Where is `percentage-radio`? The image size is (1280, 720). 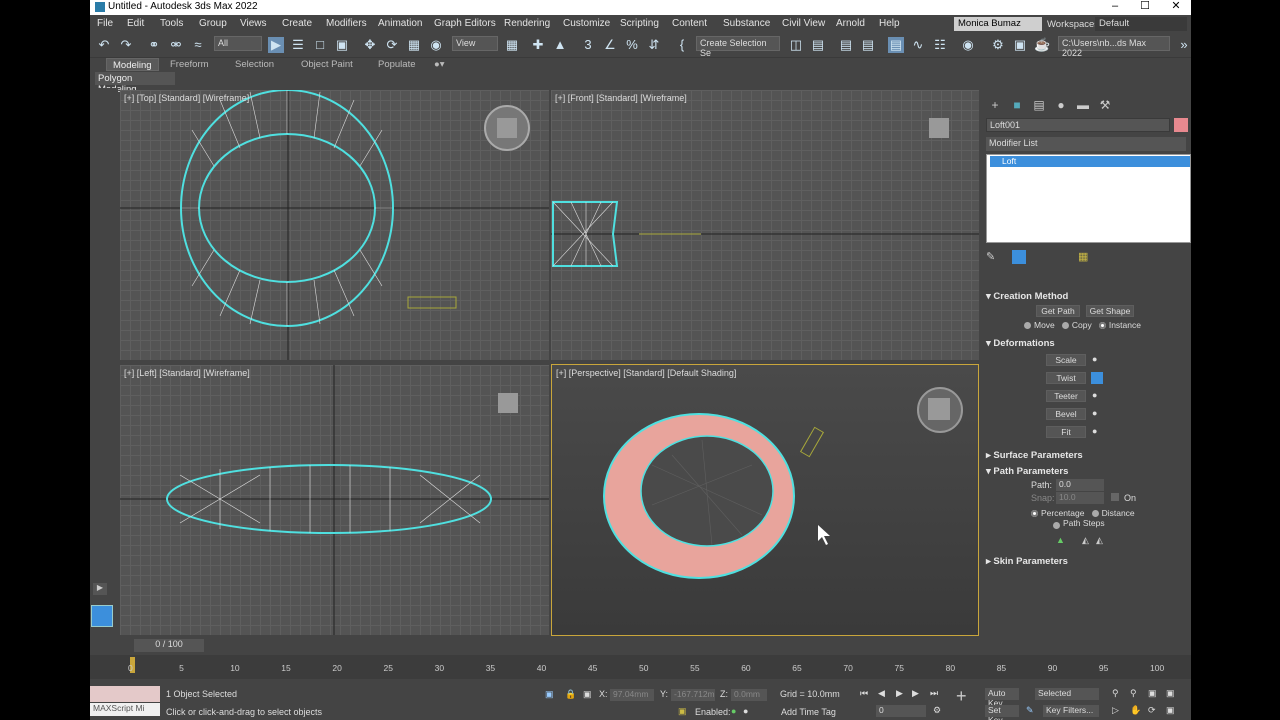 percentage-radio is located at coordinates (1034, 514).